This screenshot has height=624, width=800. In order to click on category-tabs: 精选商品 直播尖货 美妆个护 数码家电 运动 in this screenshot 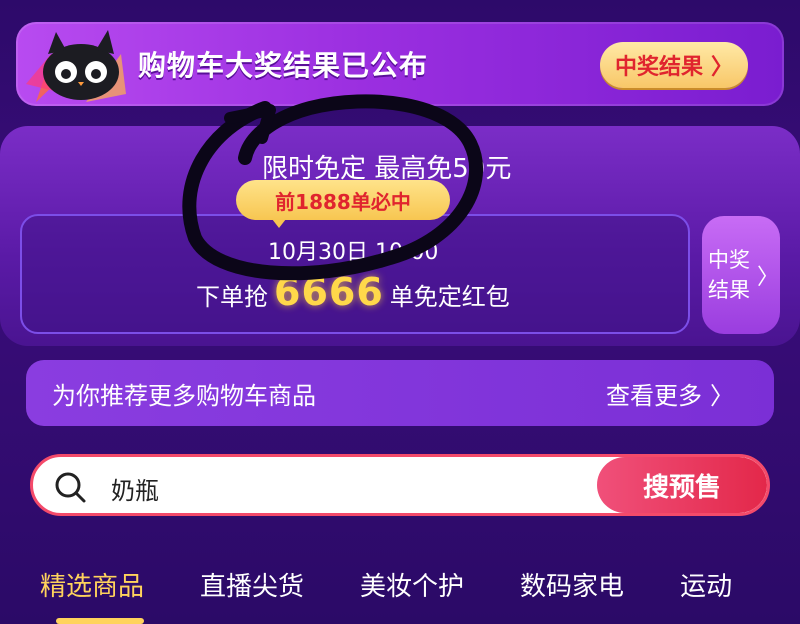, I will do `click(420, 586)`.